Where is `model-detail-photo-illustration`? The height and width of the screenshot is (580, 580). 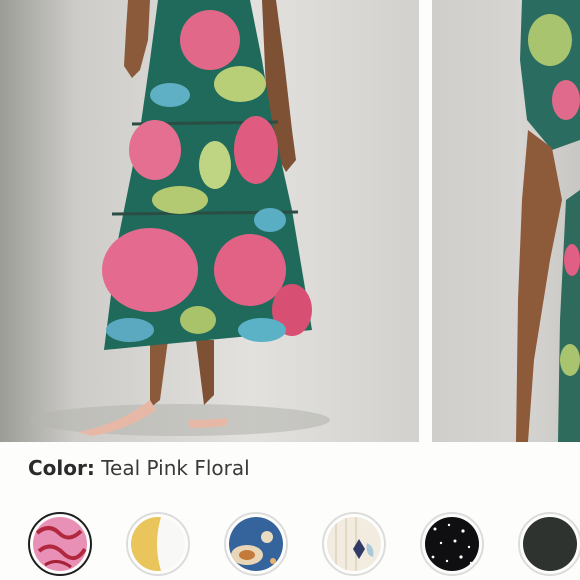
model-detail-photo-illustration is located at coordinates (548, 221).